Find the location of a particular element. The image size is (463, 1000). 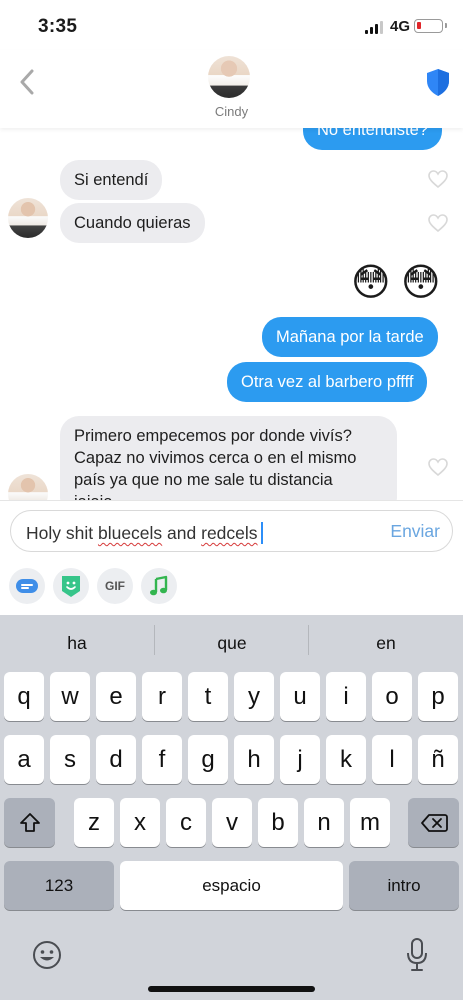

message-outgoing-partial: No entendiste? is located at coordinates (372, 139).